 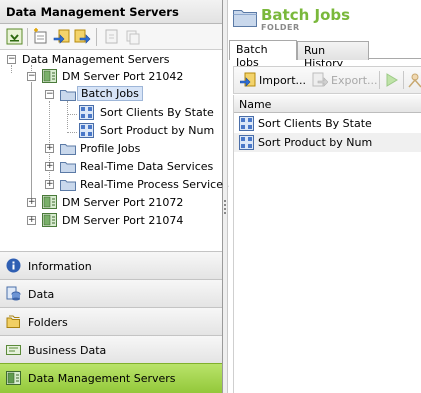 What do you see at coordinates (123, 220) in the screenshot?
I see `tree-item-label: DM Server Port 21074` at bounding box center [123, 220].